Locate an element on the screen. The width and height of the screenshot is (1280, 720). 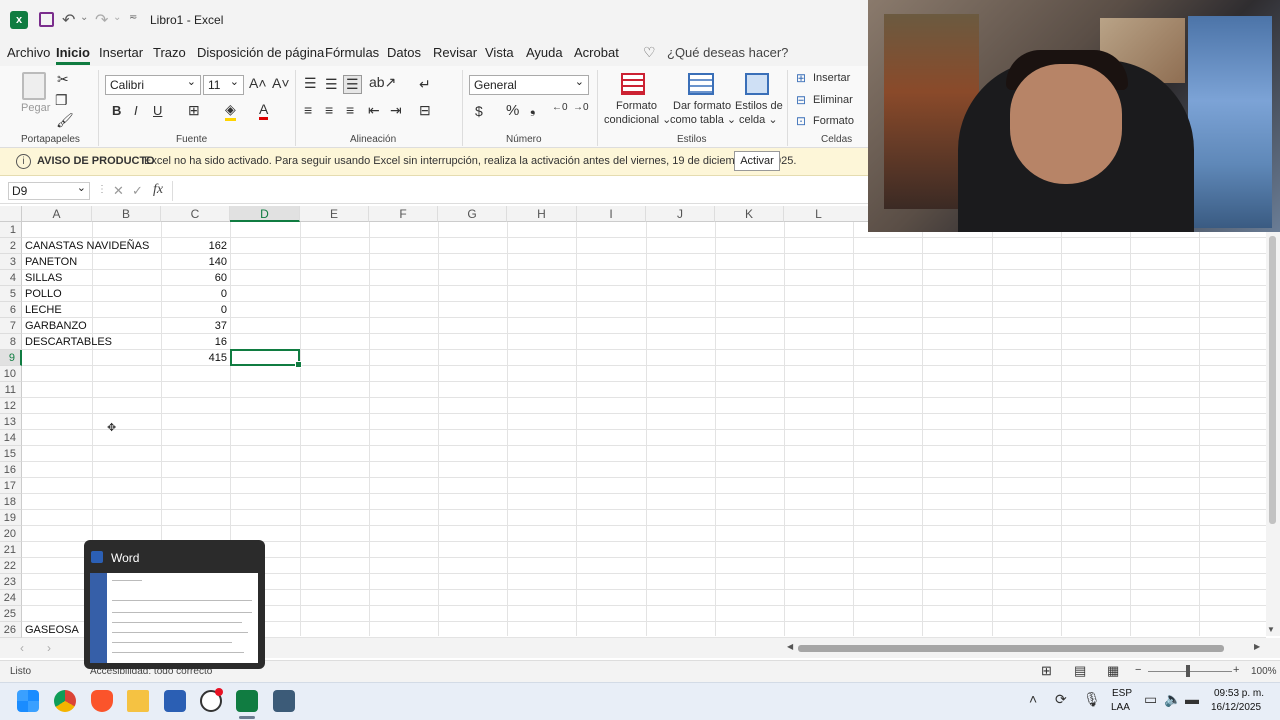
tab-vista: Vista is located at coordinates (499, 52).